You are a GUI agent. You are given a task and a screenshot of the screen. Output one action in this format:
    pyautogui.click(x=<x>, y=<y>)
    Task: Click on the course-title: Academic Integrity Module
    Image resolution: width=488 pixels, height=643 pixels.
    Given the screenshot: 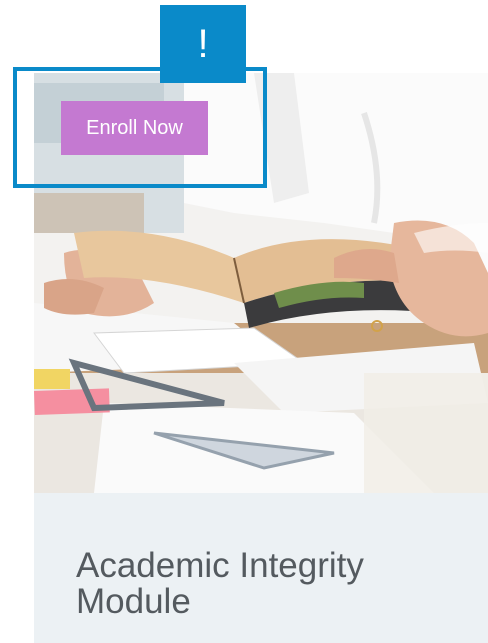 What is the action you would take?
    pyautogui.click(x=271, y=584)
    